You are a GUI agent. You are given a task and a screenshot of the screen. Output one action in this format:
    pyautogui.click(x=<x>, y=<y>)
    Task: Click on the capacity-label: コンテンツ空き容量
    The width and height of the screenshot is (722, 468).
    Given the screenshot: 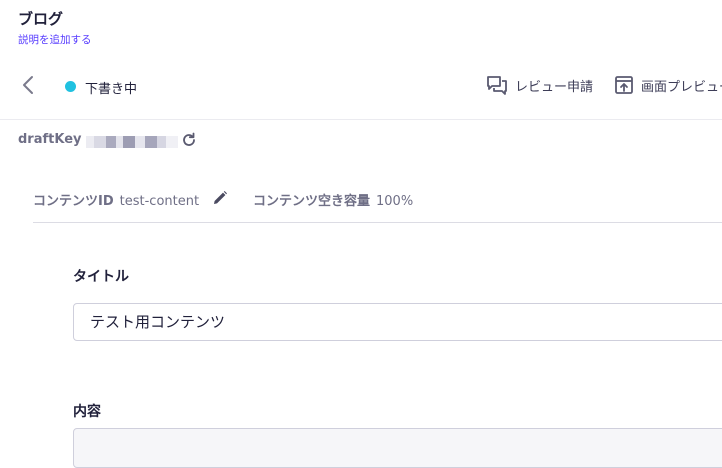 What is the action you would take?
    pyautogui.click(x=312, y=201)
    